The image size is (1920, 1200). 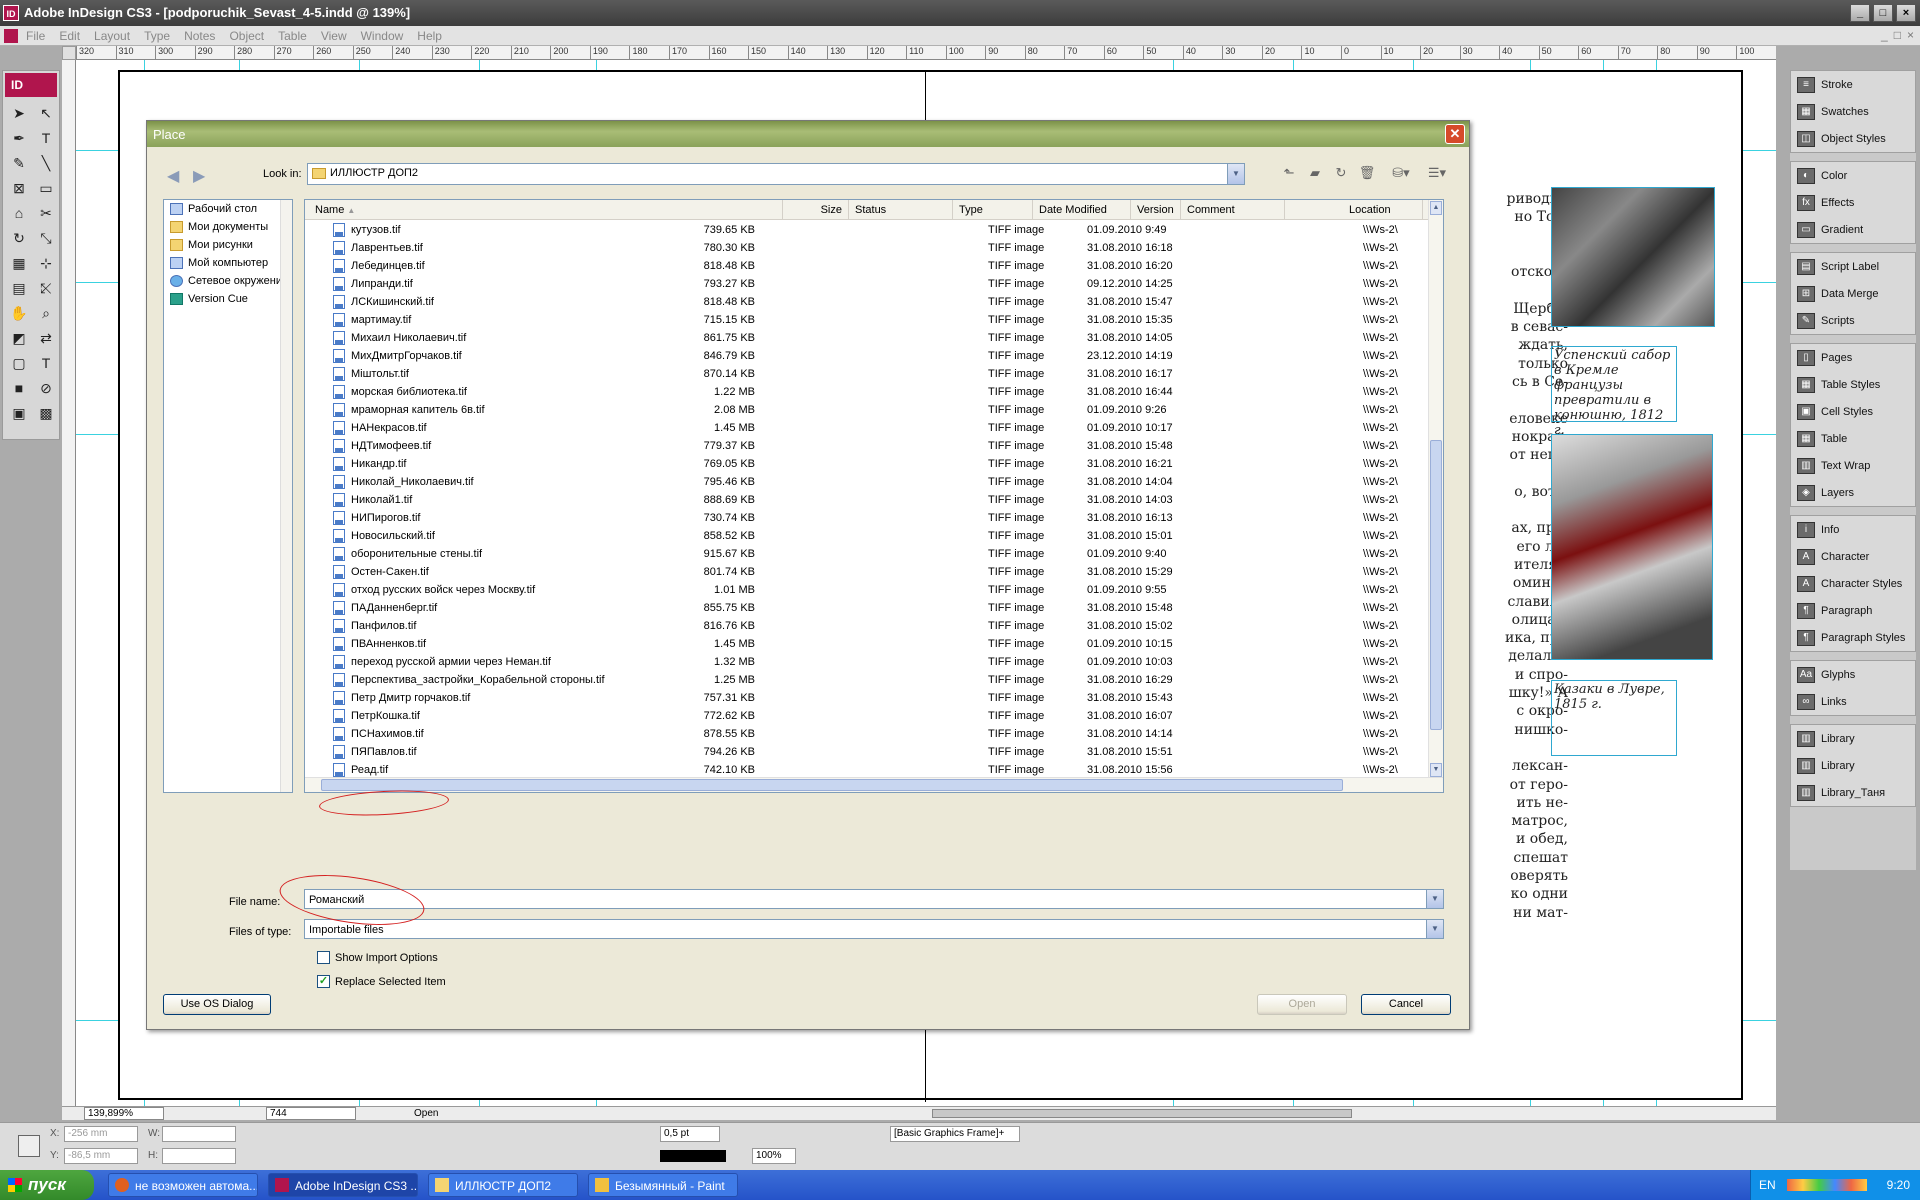 I want to click on place-computer: Мой компьютер, so click(x=228, y=263).